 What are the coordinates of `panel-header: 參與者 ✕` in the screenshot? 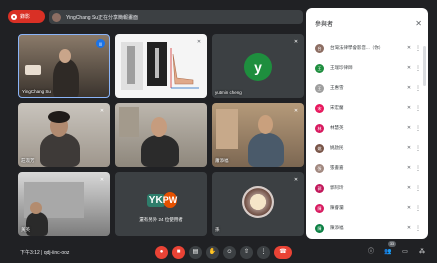 It's located at (367, 23).